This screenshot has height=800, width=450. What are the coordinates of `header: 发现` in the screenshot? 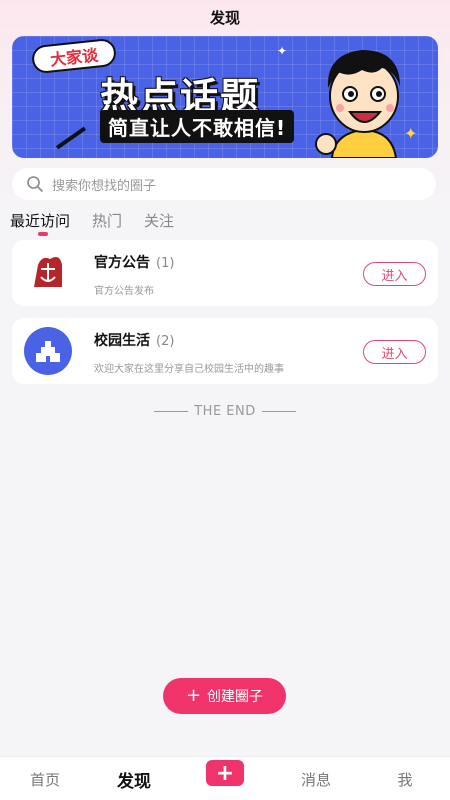 It's located at (225, 17).